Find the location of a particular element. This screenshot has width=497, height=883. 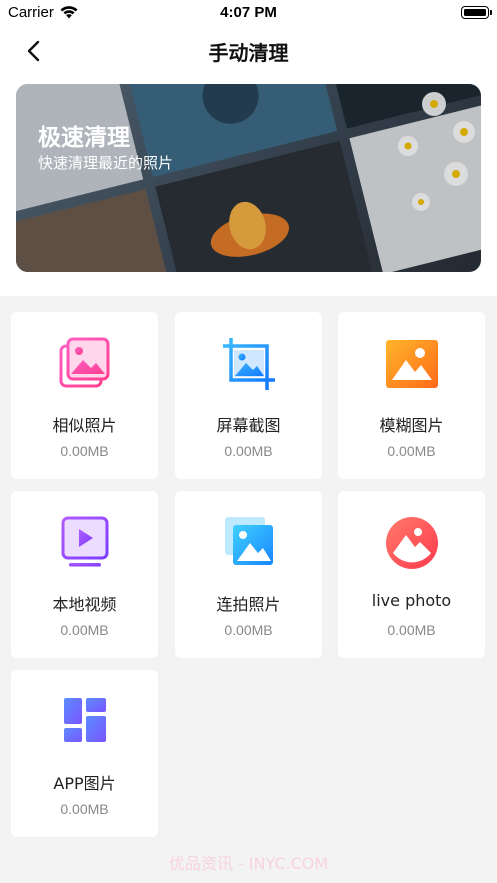

card-screenshots: 屏幕截图 0.00MB is located at coordinates (248, 395).